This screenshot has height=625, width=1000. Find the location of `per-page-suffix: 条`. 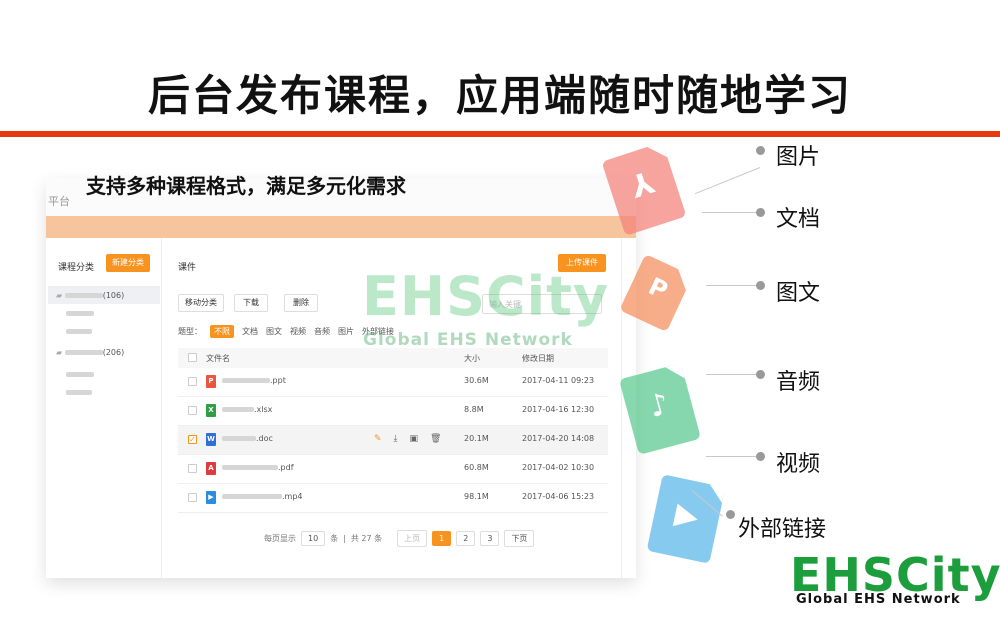

per-page-suffix: 条 is located at coordinates (334, 538).